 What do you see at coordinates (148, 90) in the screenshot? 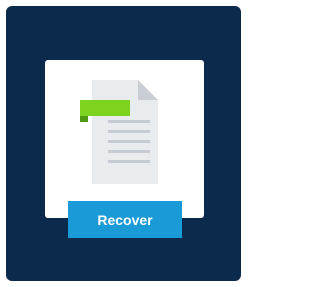
I see `document-fold` at bounding box center [148, 90].